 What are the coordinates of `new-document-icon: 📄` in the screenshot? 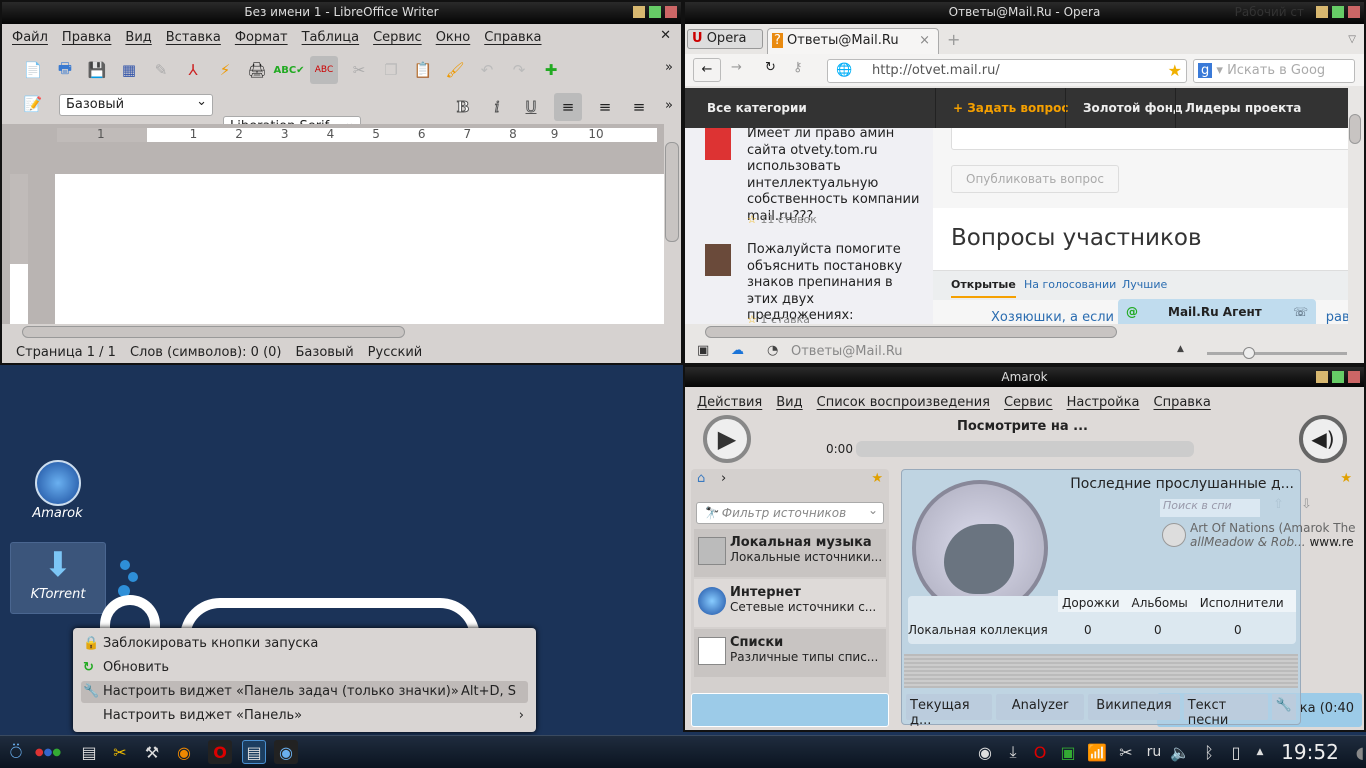 It's located at (33, 70).